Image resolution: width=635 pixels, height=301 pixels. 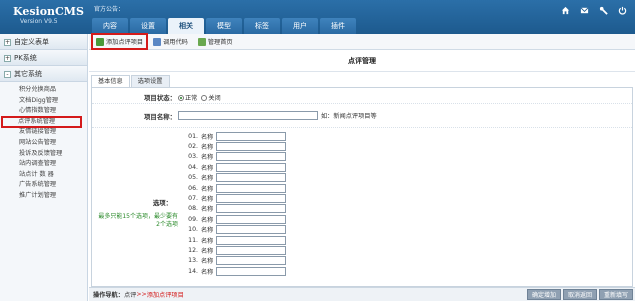 I want to click on logo: KesionCMS, so click(x=48, y=11).